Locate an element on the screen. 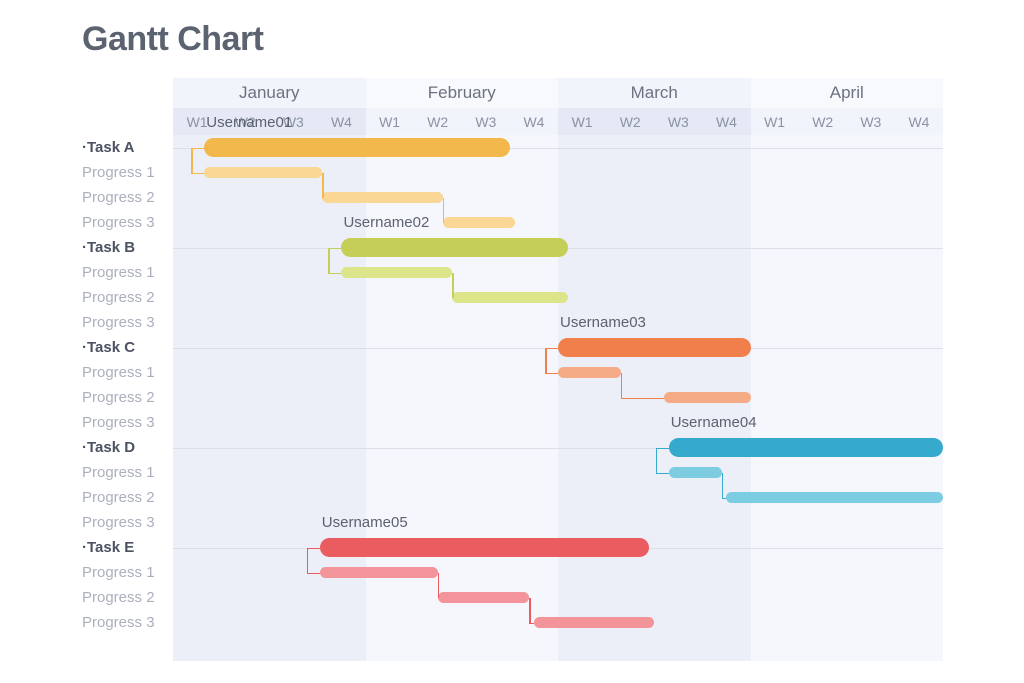 This screenshot has height=683, width=1024. username-label-username03: Username03 is located at coordinates (603, 322).